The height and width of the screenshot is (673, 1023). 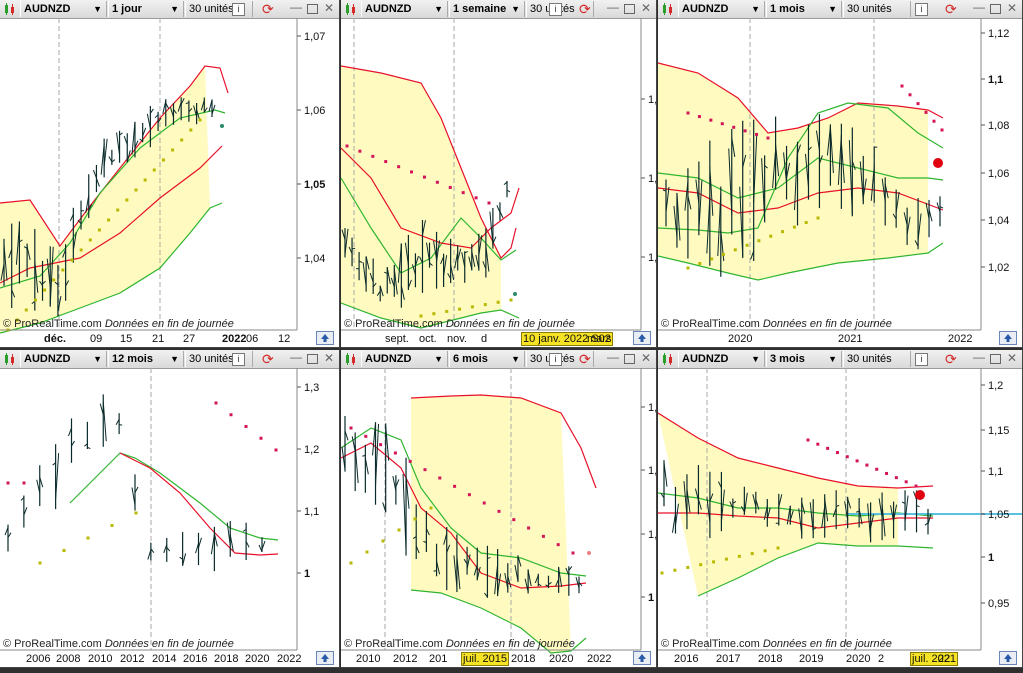 I want to click on x-tick-label: 2020, so click(x=740, y=339).